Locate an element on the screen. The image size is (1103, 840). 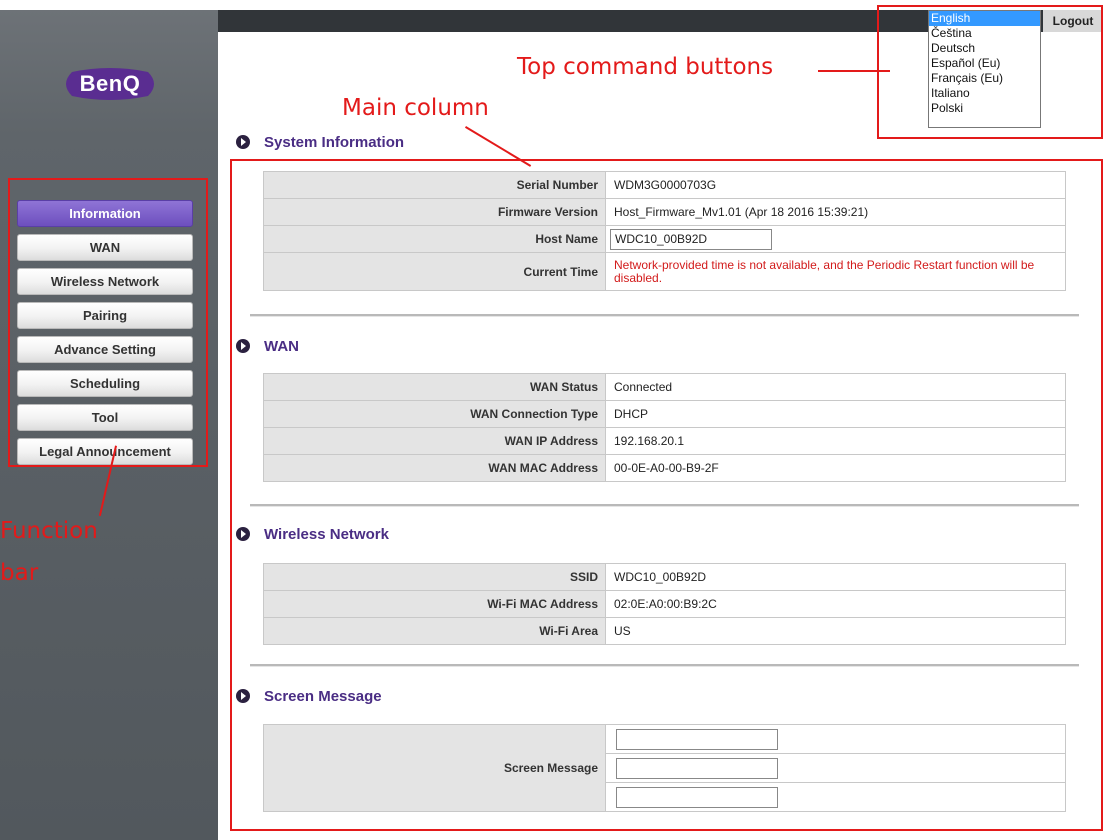
benq-logo: BenQ is located at coordinates (110, 84).